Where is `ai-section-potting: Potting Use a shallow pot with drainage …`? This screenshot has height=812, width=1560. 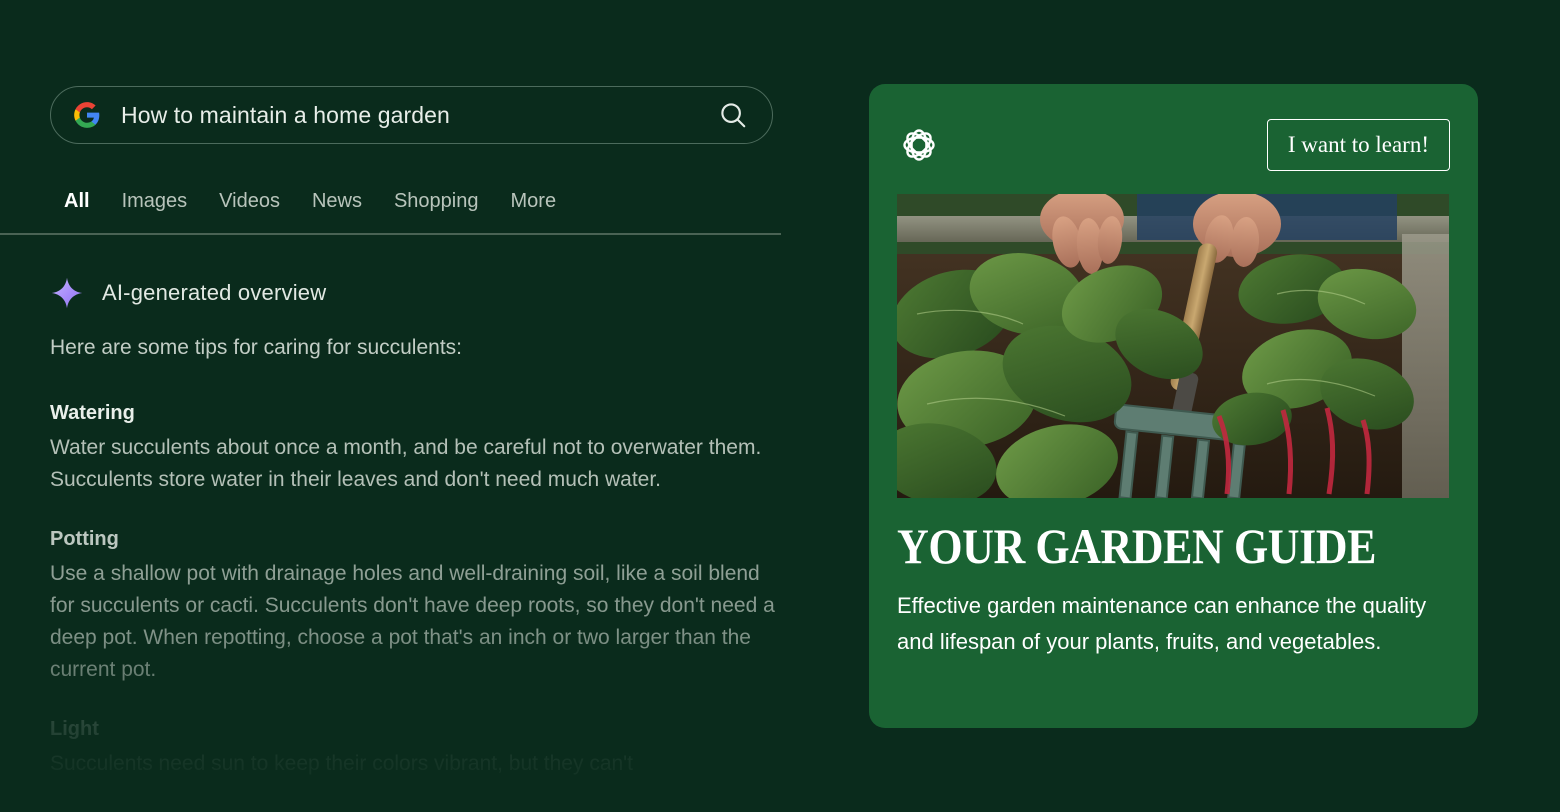
ai-section-potting: Potting Use a shallow pot with drainage … is located at coordinates (420, 605).